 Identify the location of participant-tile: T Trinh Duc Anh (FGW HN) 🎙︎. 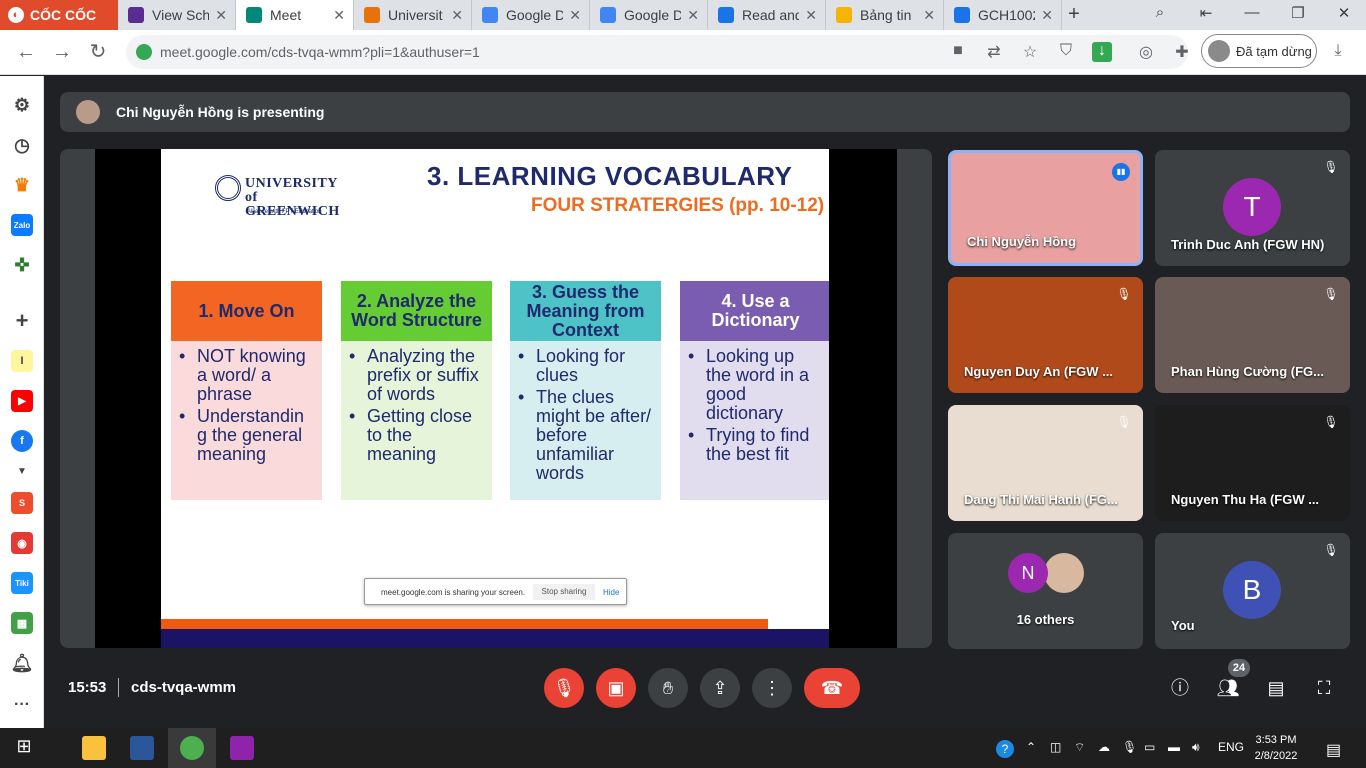
(1252, 208).